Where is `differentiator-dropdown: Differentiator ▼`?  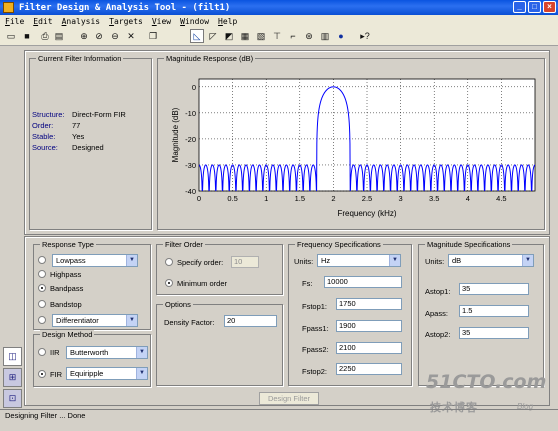
differentiator-dropdown: Differentiator ▼ is located at coordinates (95, 320).